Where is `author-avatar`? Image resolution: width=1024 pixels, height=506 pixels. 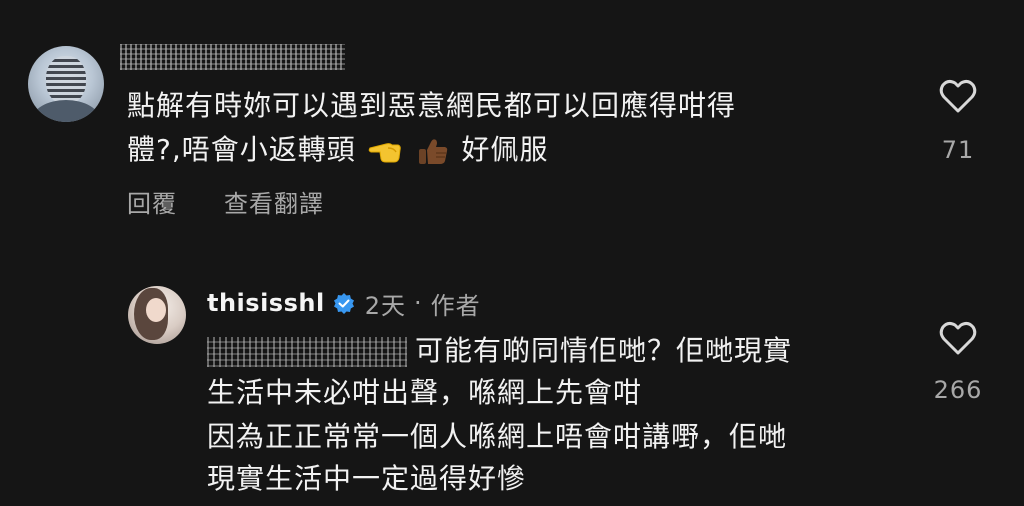 author-avatar is located at coordinates (157, 315).